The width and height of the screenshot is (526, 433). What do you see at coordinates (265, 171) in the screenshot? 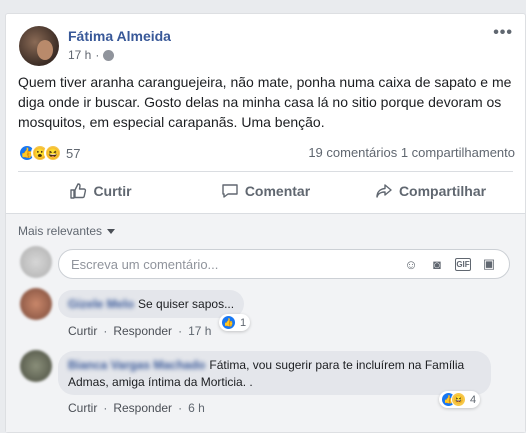
I see `divider` at bounding box center [265, 171].